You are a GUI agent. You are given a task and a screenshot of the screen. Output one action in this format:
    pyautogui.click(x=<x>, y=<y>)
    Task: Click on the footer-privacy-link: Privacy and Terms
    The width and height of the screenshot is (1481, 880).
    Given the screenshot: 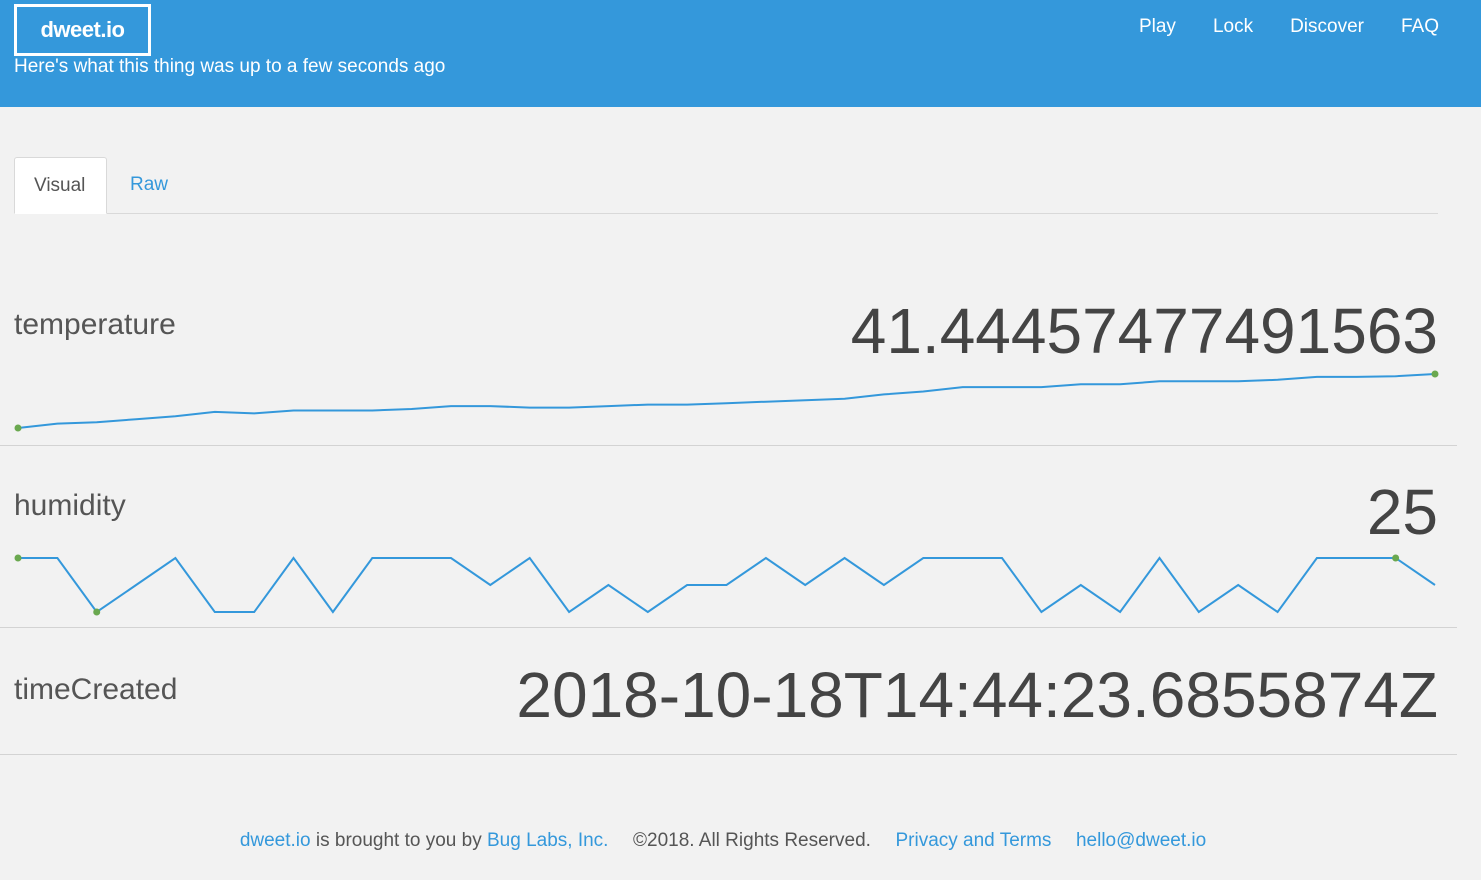 What is the action you would take?
    pyautogui.click(x=973, y=840)
    